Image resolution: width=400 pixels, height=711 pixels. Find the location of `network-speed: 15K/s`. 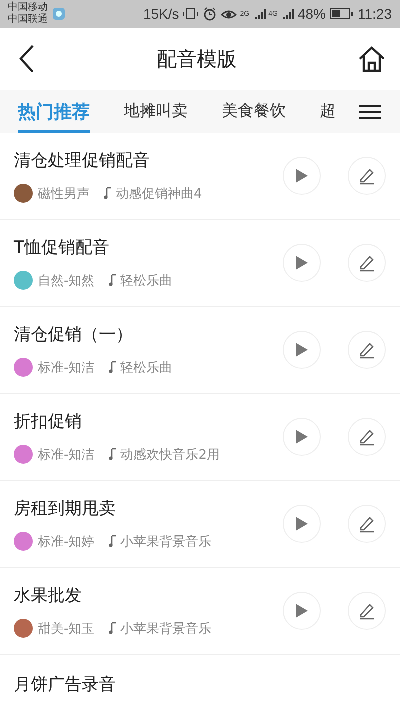

network-speed: 15K/s is located at coordinates (161, 14).